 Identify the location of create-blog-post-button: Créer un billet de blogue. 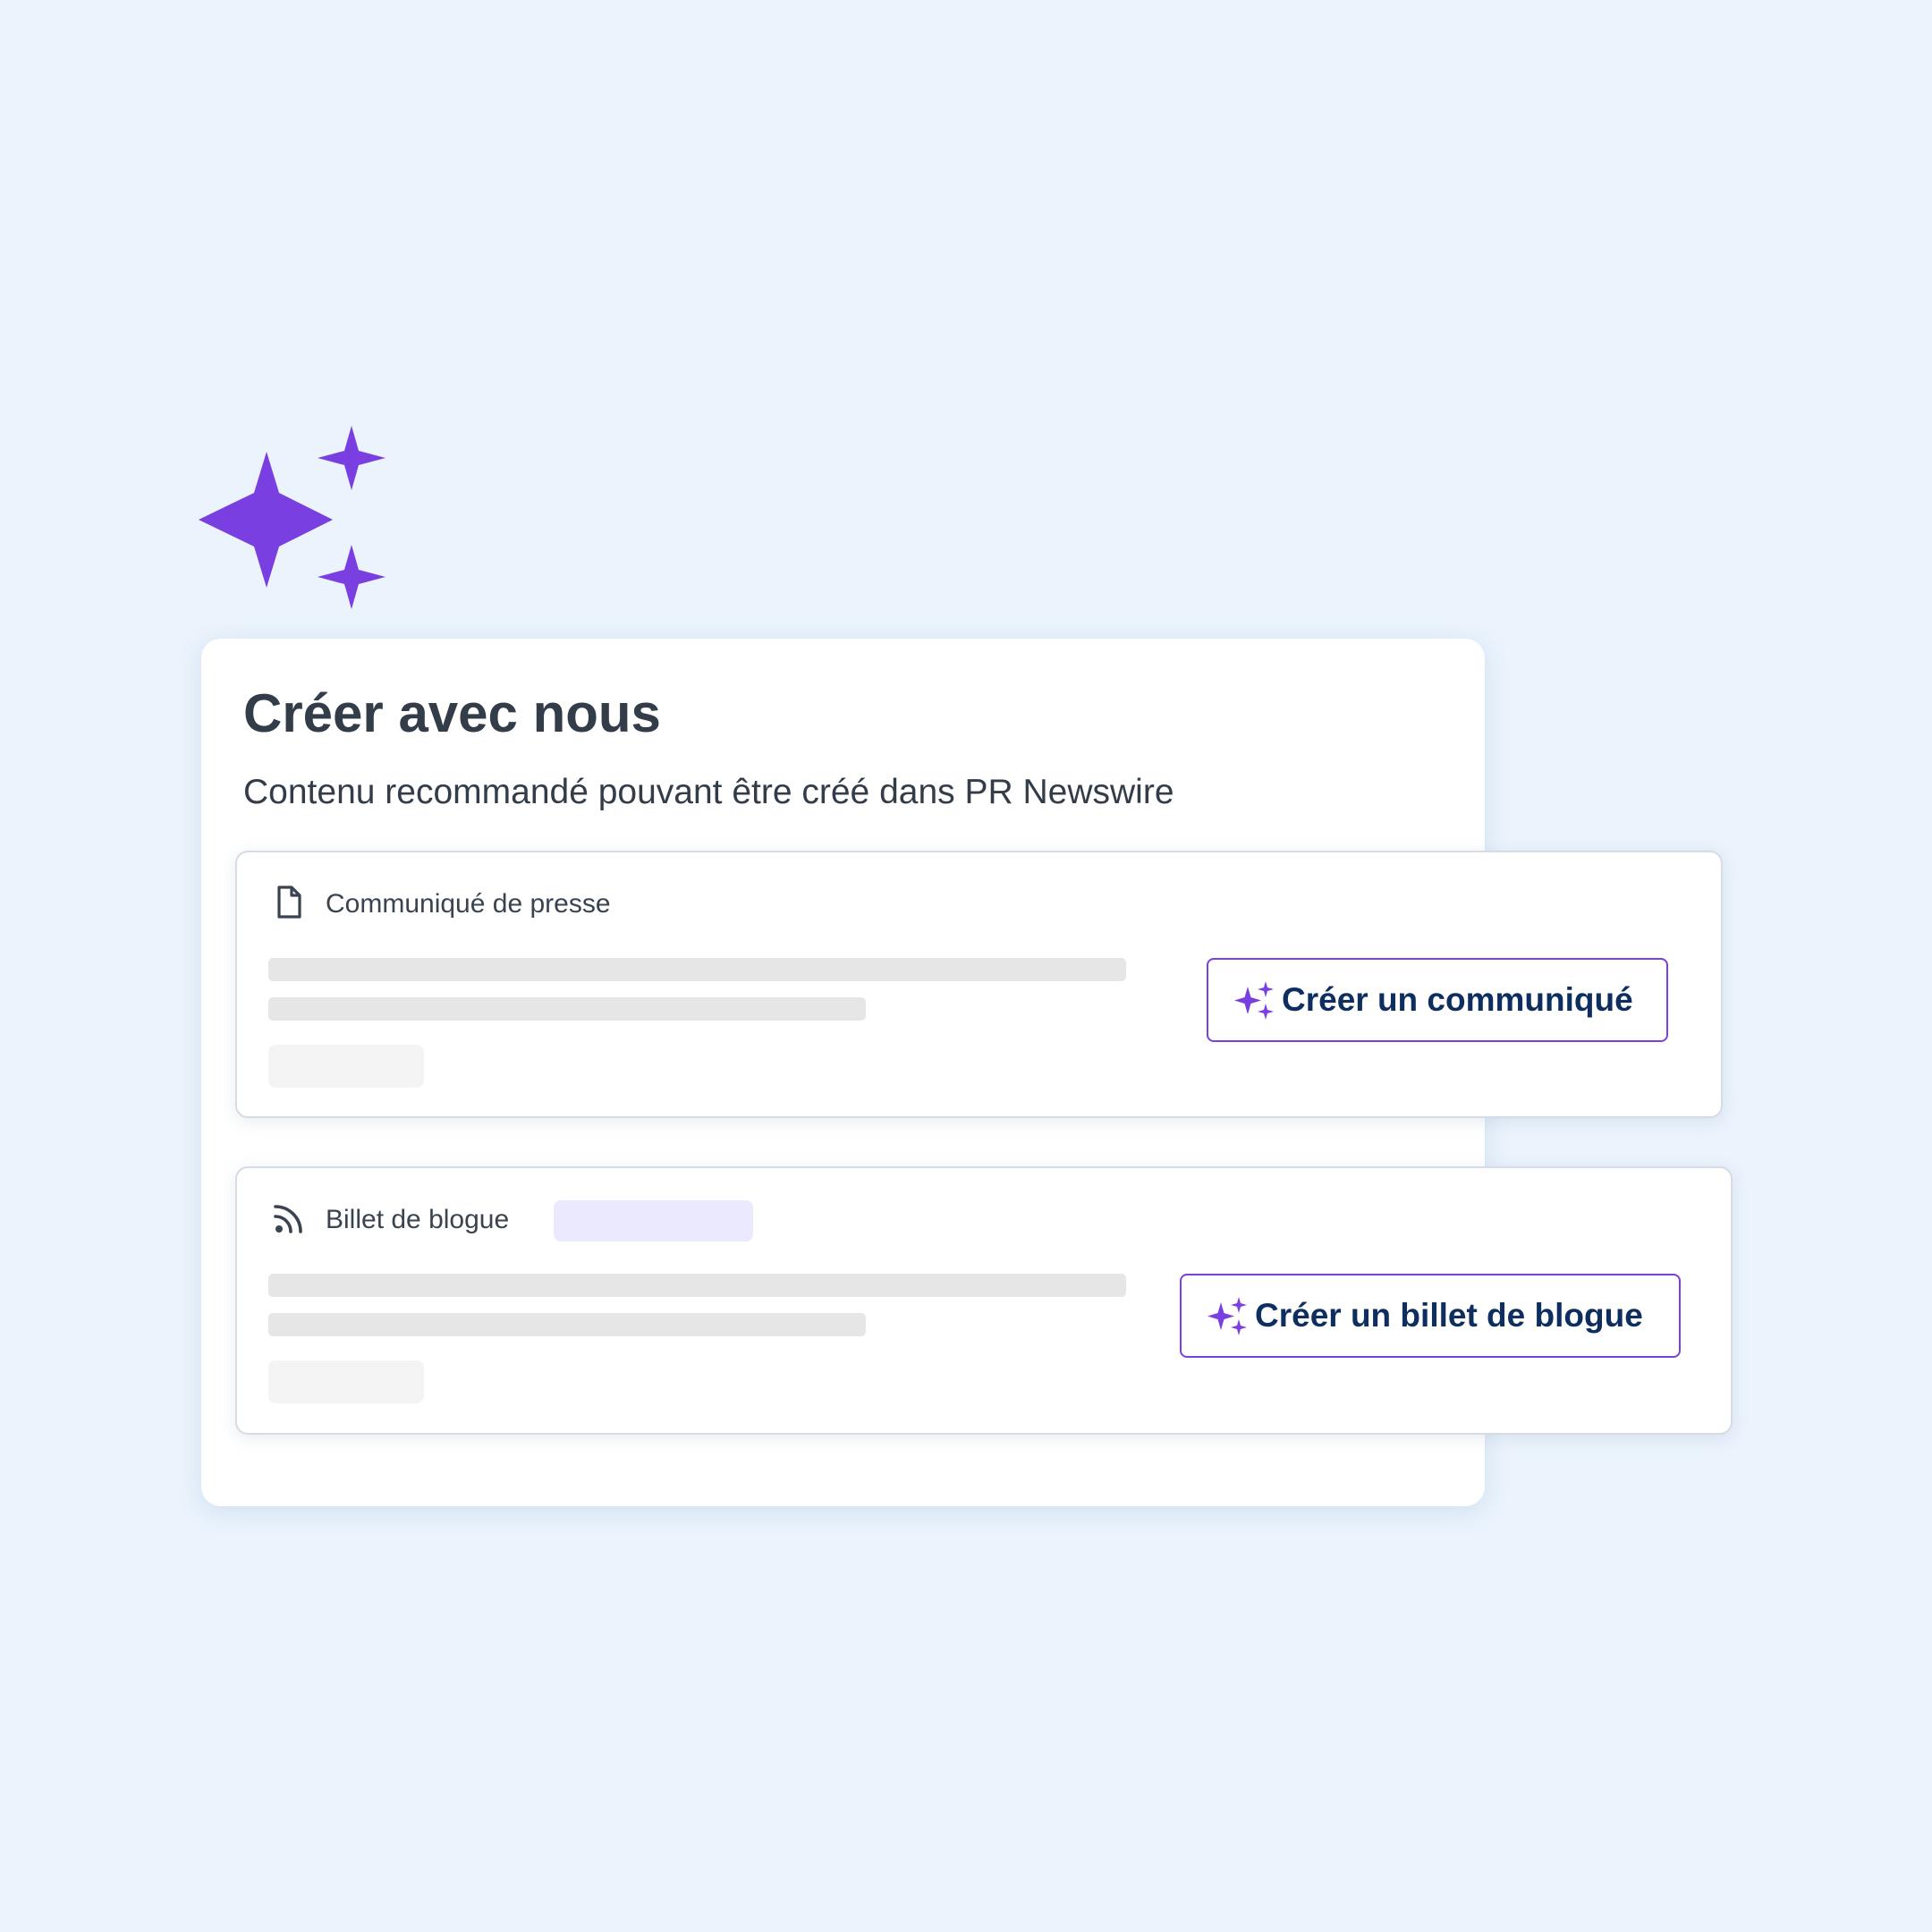
(1430, 1316).